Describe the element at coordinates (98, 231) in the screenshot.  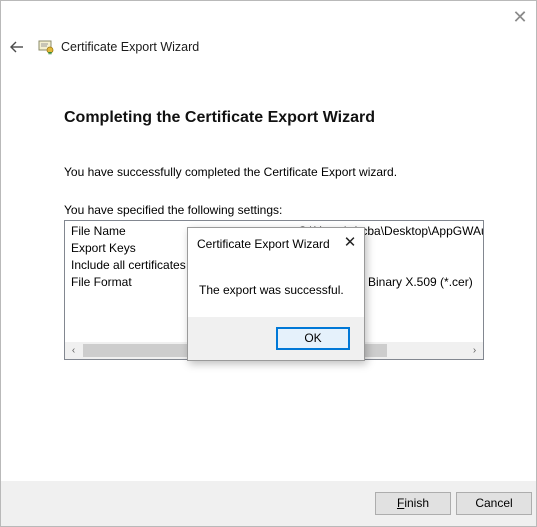
I see `setting-name-file-name: File Name` at that location.